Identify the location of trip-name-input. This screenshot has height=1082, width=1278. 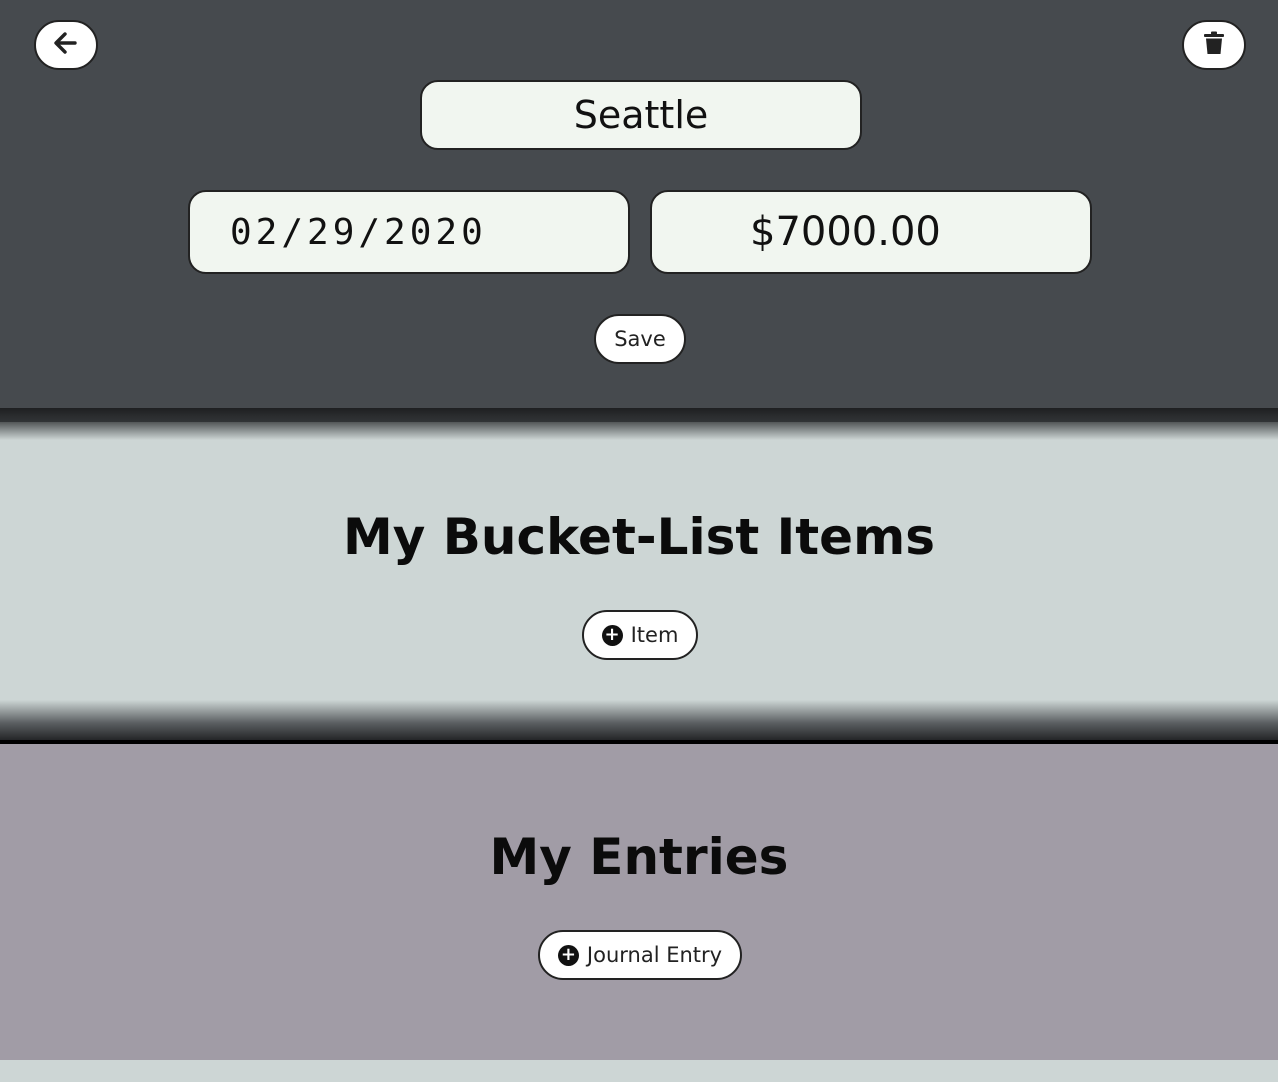
(641, 115).